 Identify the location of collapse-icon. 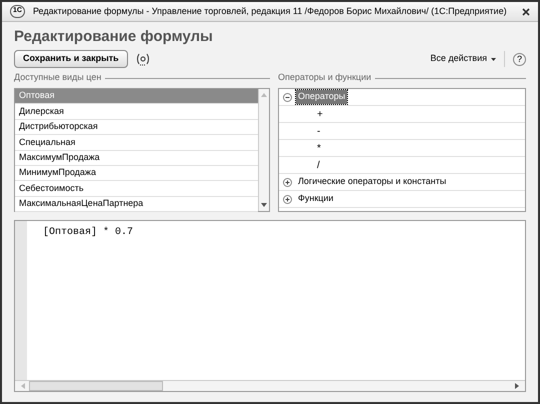
(287, 97).